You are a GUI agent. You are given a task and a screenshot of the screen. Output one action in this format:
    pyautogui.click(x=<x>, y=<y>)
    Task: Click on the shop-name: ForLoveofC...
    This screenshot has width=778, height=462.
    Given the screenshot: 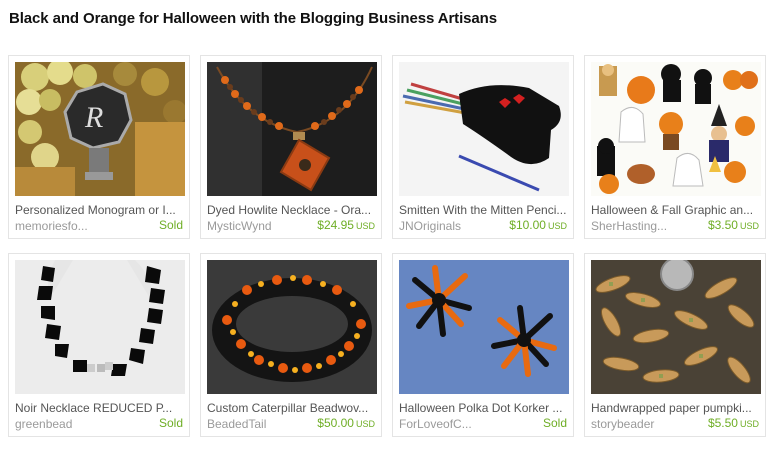 What is the action you would take?
    pyautogui.click(x=447, y=424)
    